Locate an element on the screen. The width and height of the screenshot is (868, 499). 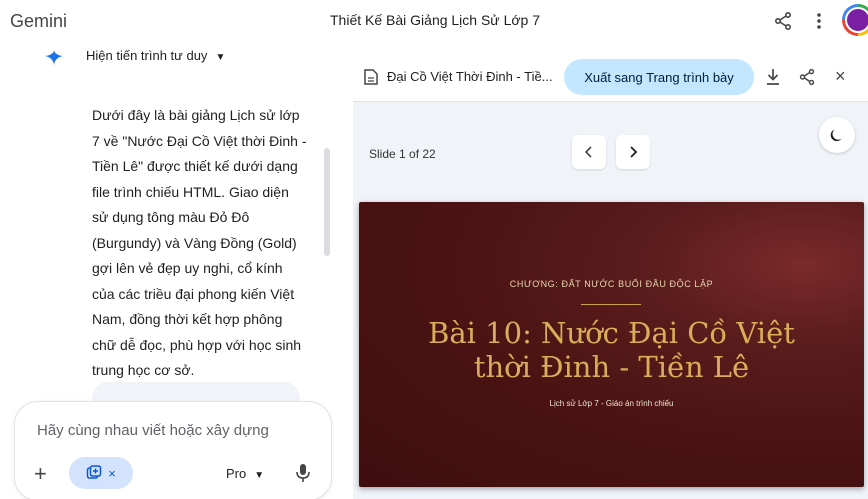
gemini-spark-icon is located at coordinates (54, 58).